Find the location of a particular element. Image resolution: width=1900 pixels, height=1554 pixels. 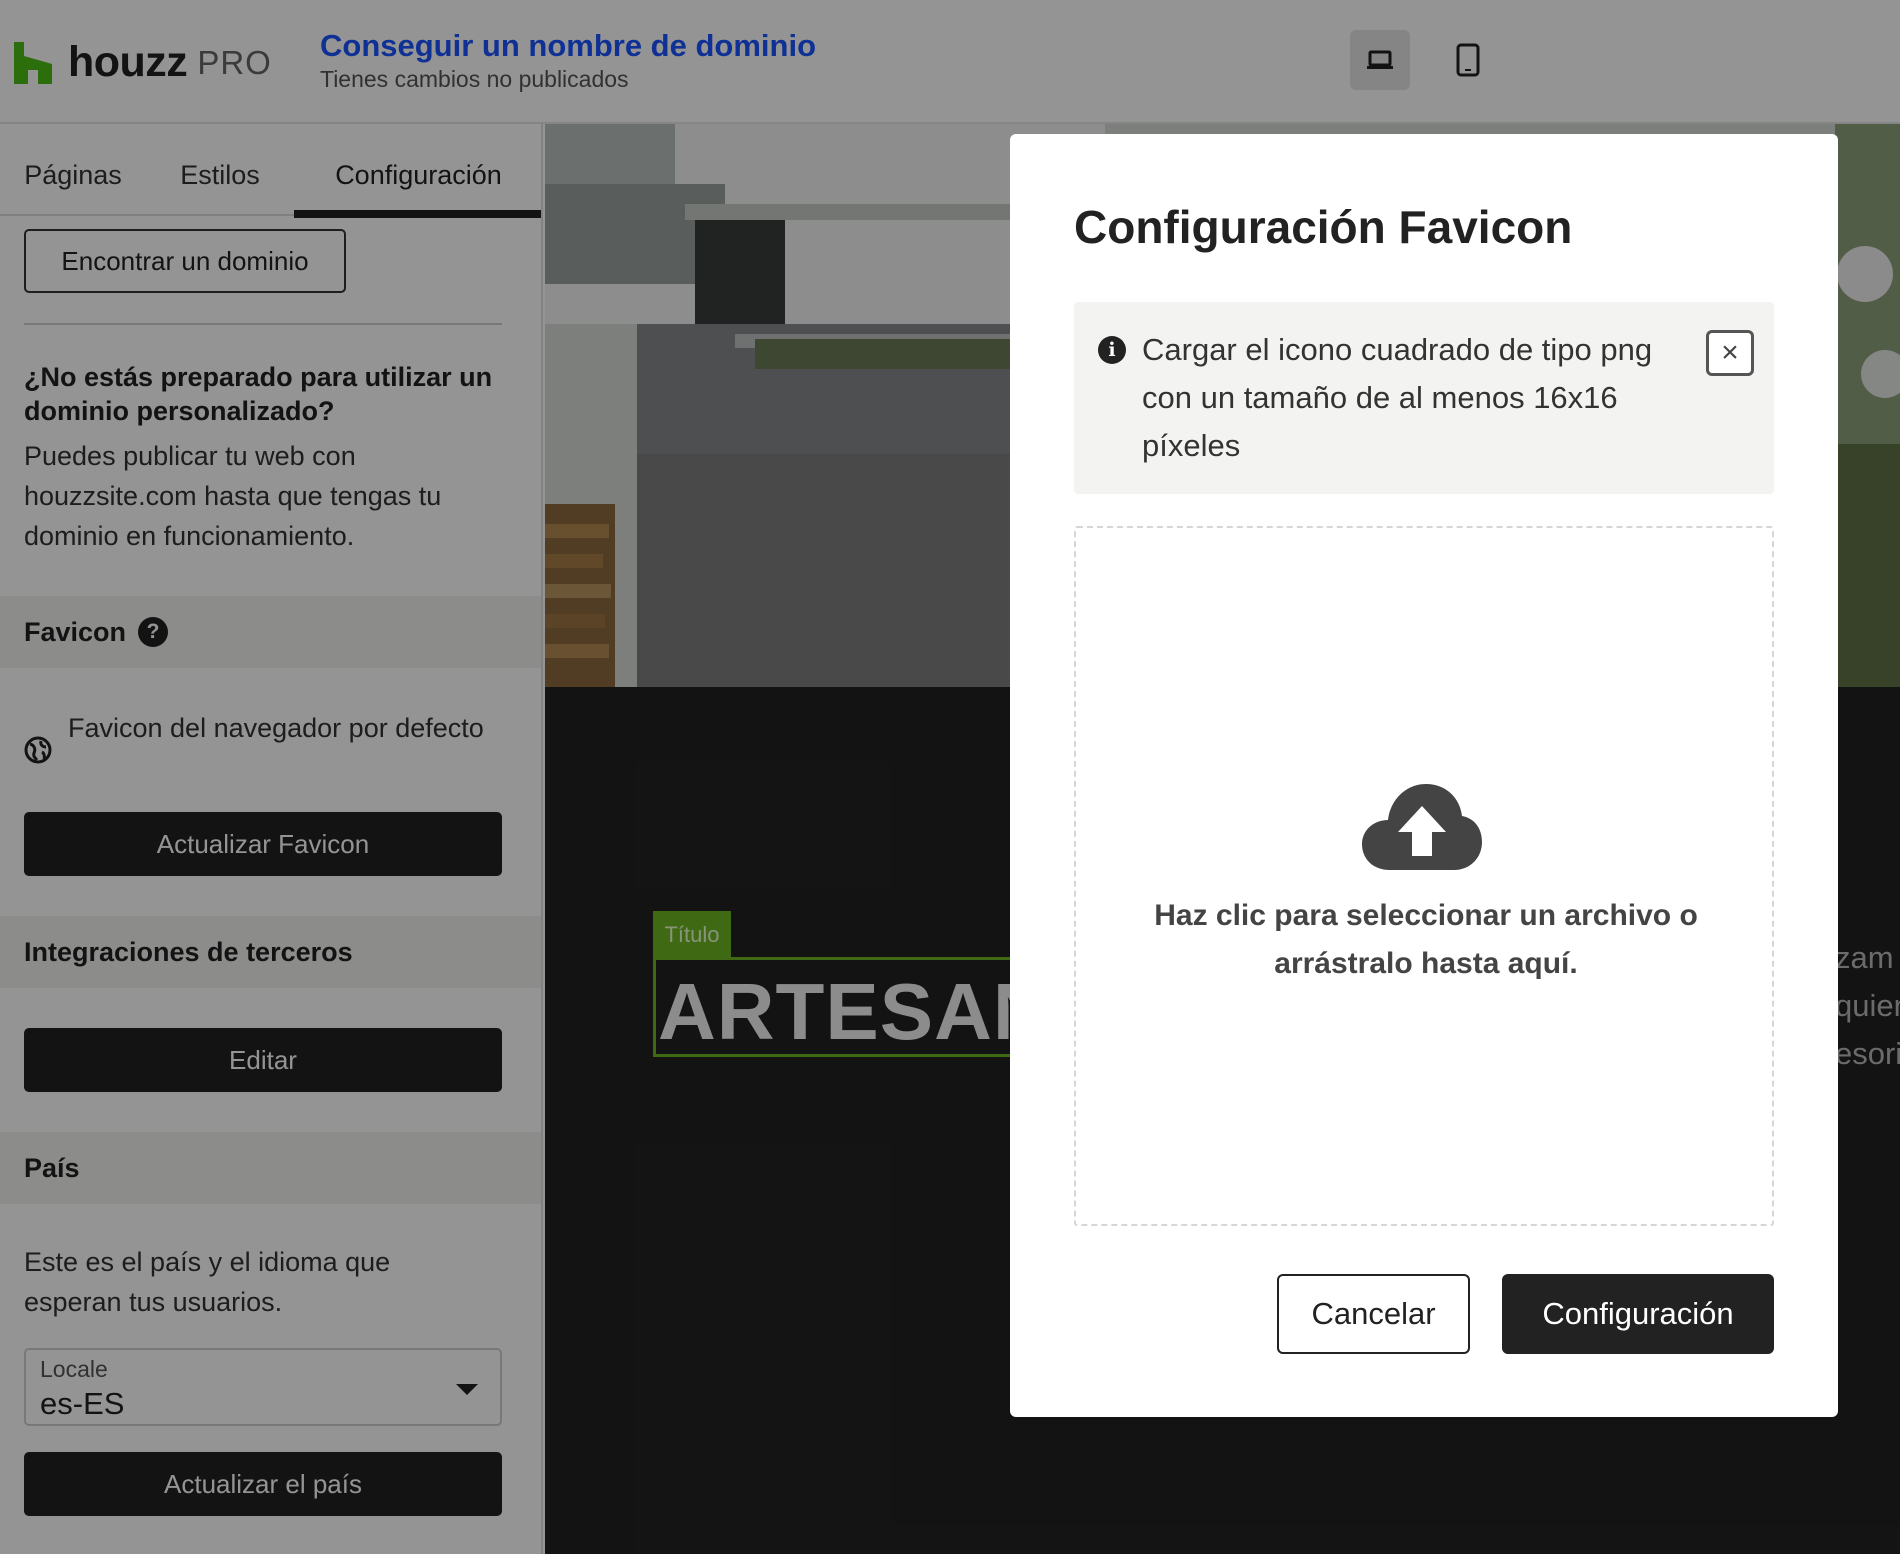

close-icon: × is located at coordinates (1730, 353).